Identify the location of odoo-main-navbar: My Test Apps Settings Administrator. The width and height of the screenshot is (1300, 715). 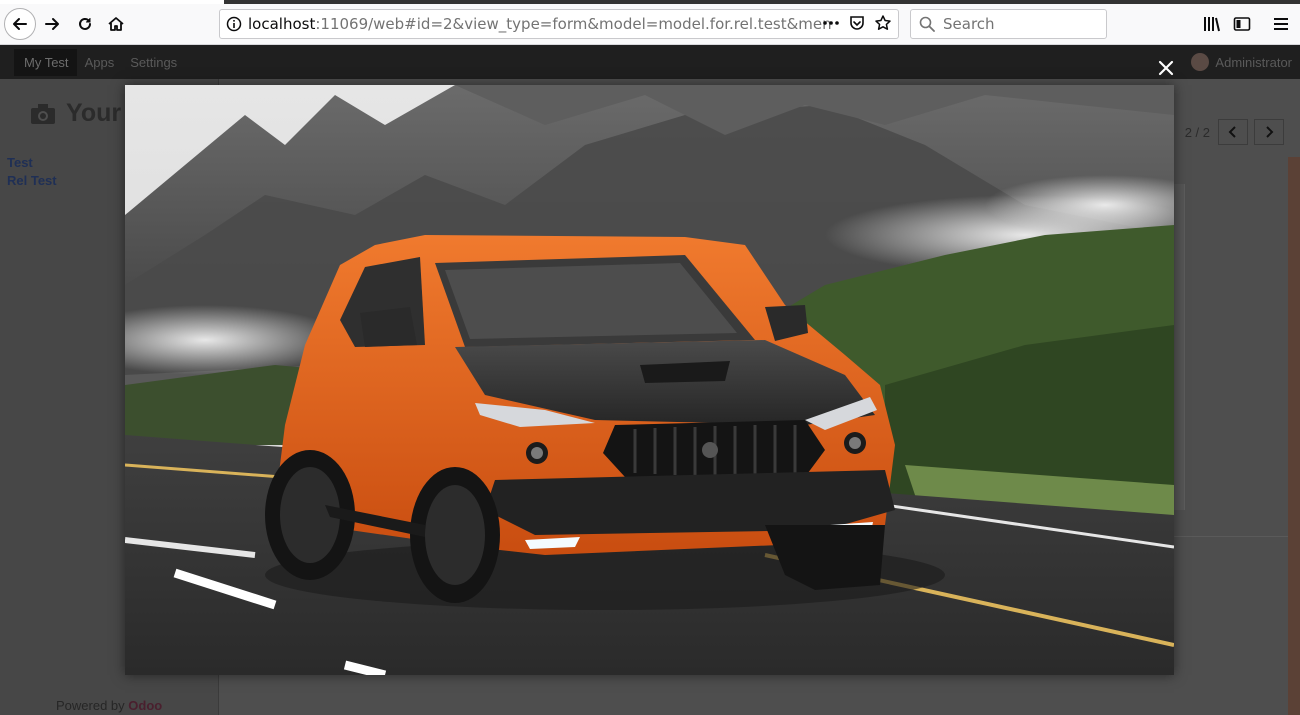
(650, 62).